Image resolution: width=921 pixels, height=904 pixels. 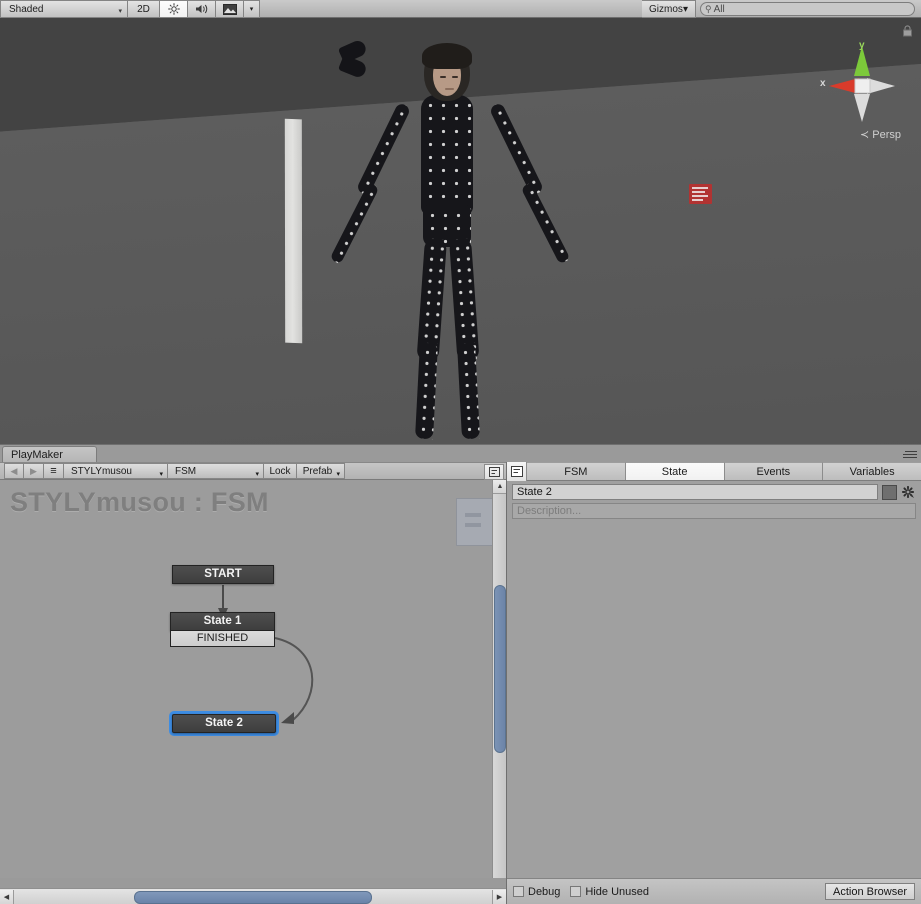 I want to click on fsm-list-button: ≡, so click(x=54, y=471).